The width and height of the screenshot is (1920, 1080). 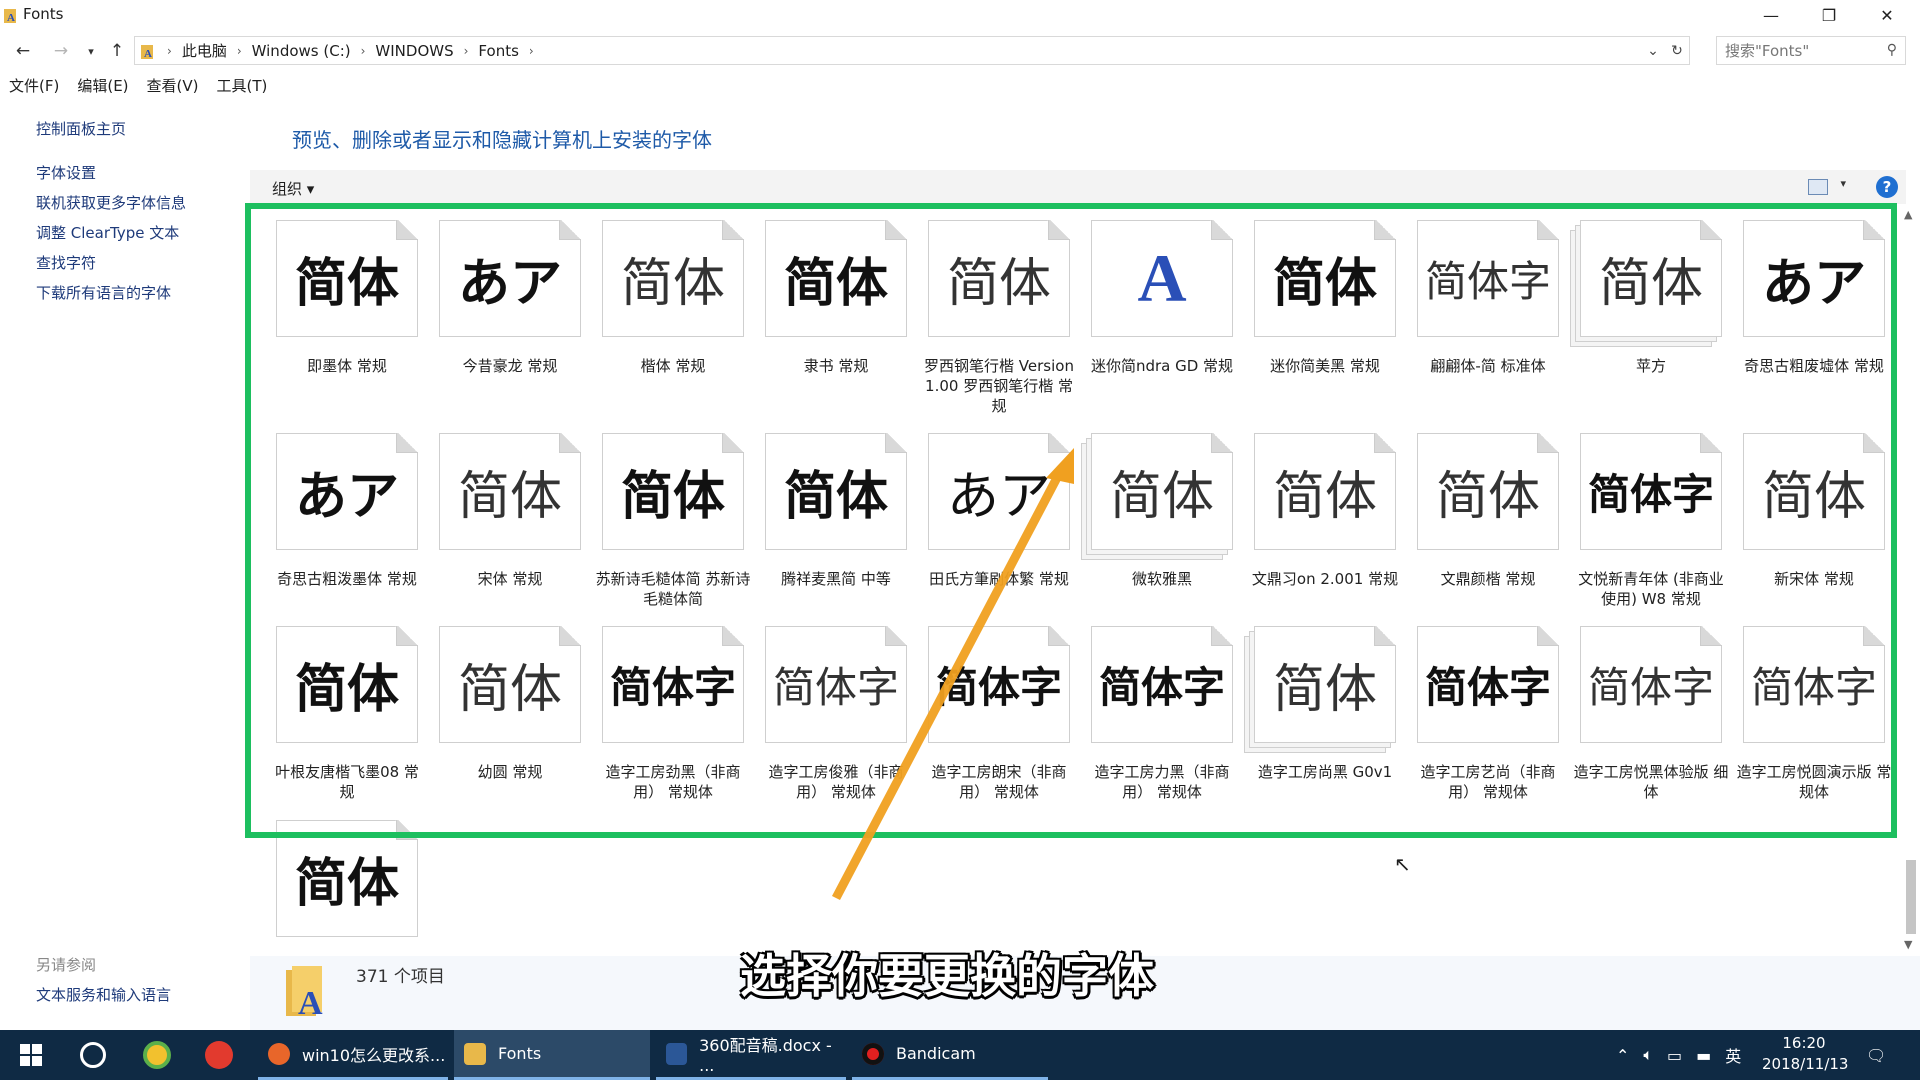 I want to click on windows-logo-icon, so click(x=31, y=1055).